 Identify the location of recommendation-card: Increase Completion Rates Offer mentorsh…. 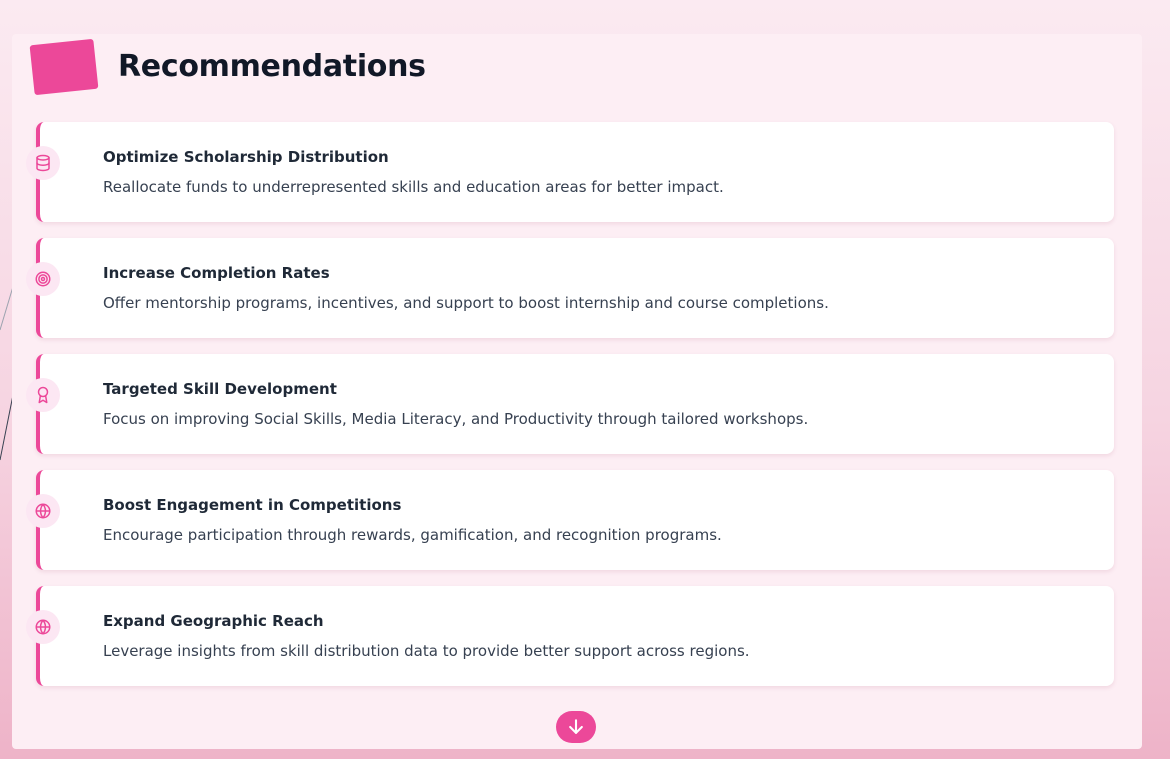
(570, 288).